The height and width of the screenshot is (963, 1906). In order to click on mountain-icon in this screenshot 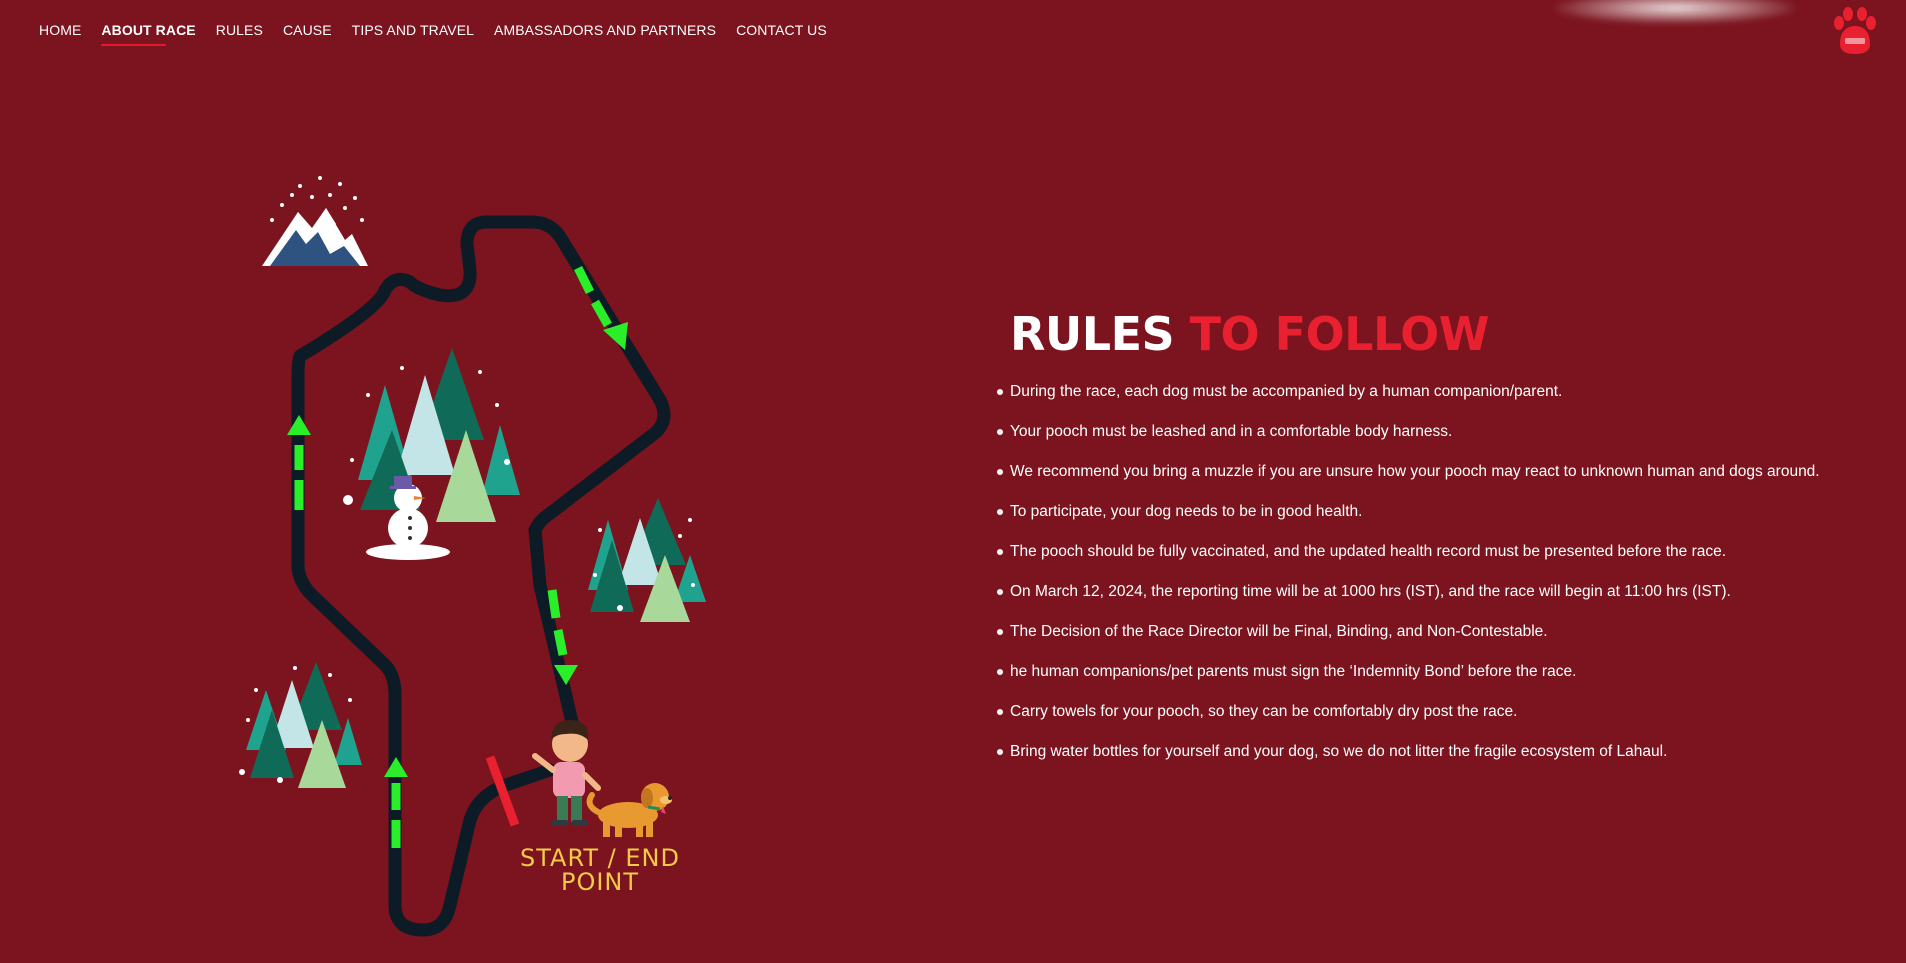, I will do `click(315, 221)`.